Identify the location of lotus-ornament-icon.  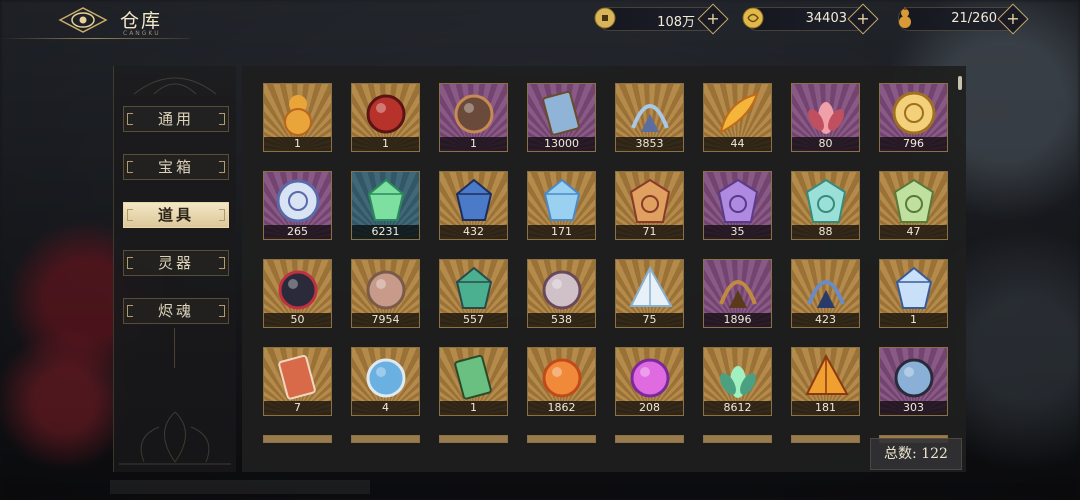
(175, 438).